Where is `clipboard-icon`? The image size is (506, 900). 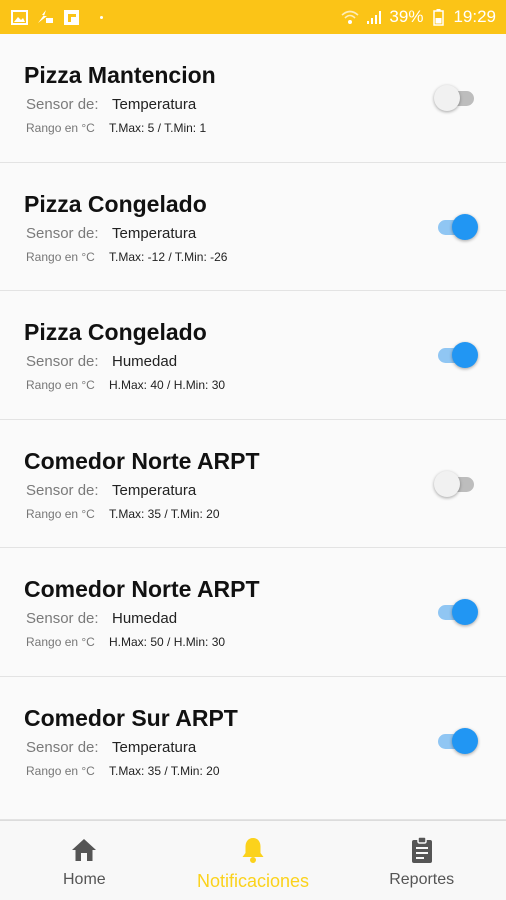 clipboard-icon is located at coordinates (422, 850).